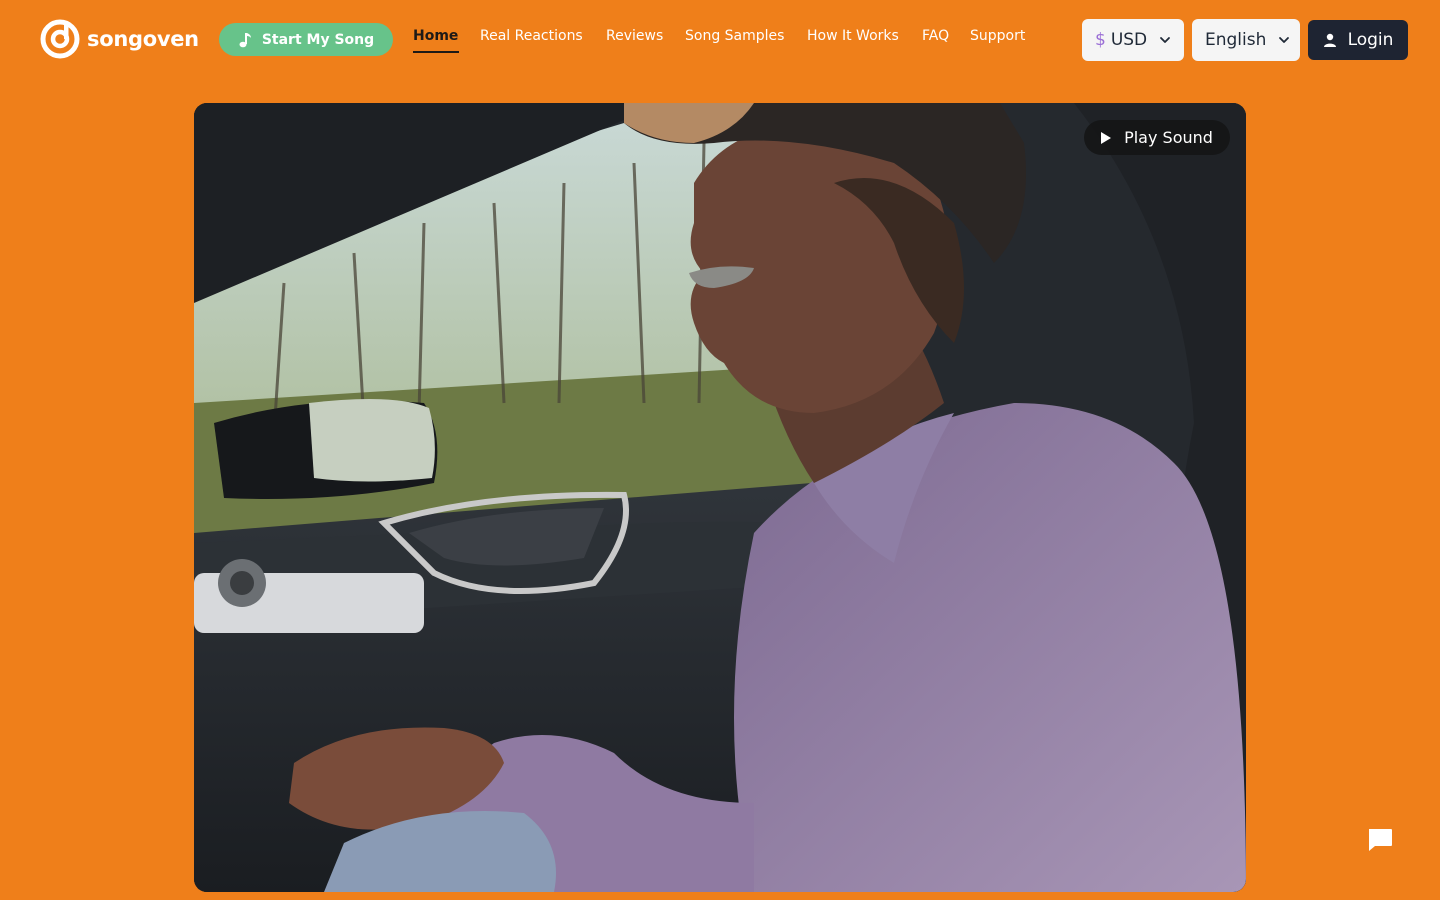 The width and height of the screenshot is (1440, 900). I want to click on language-value: English, so click(1236, 40).